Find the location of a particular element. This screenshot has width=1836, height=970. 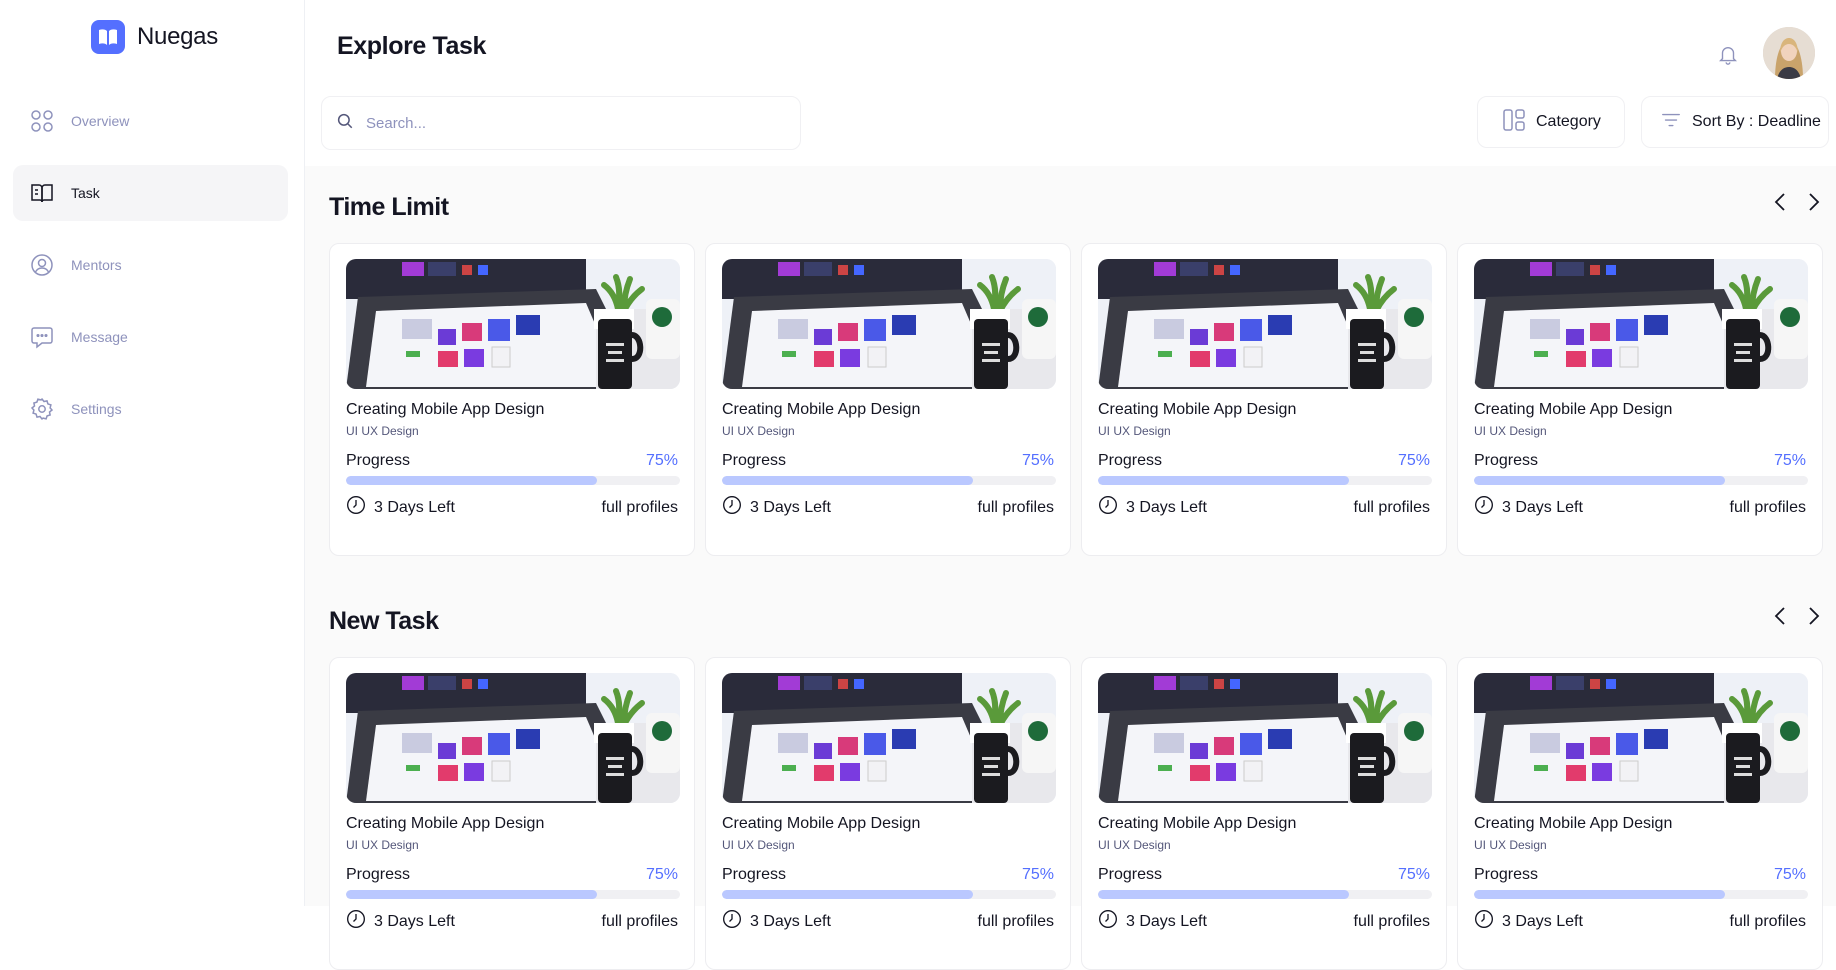

book-icon is located at coordinates (42, 193).